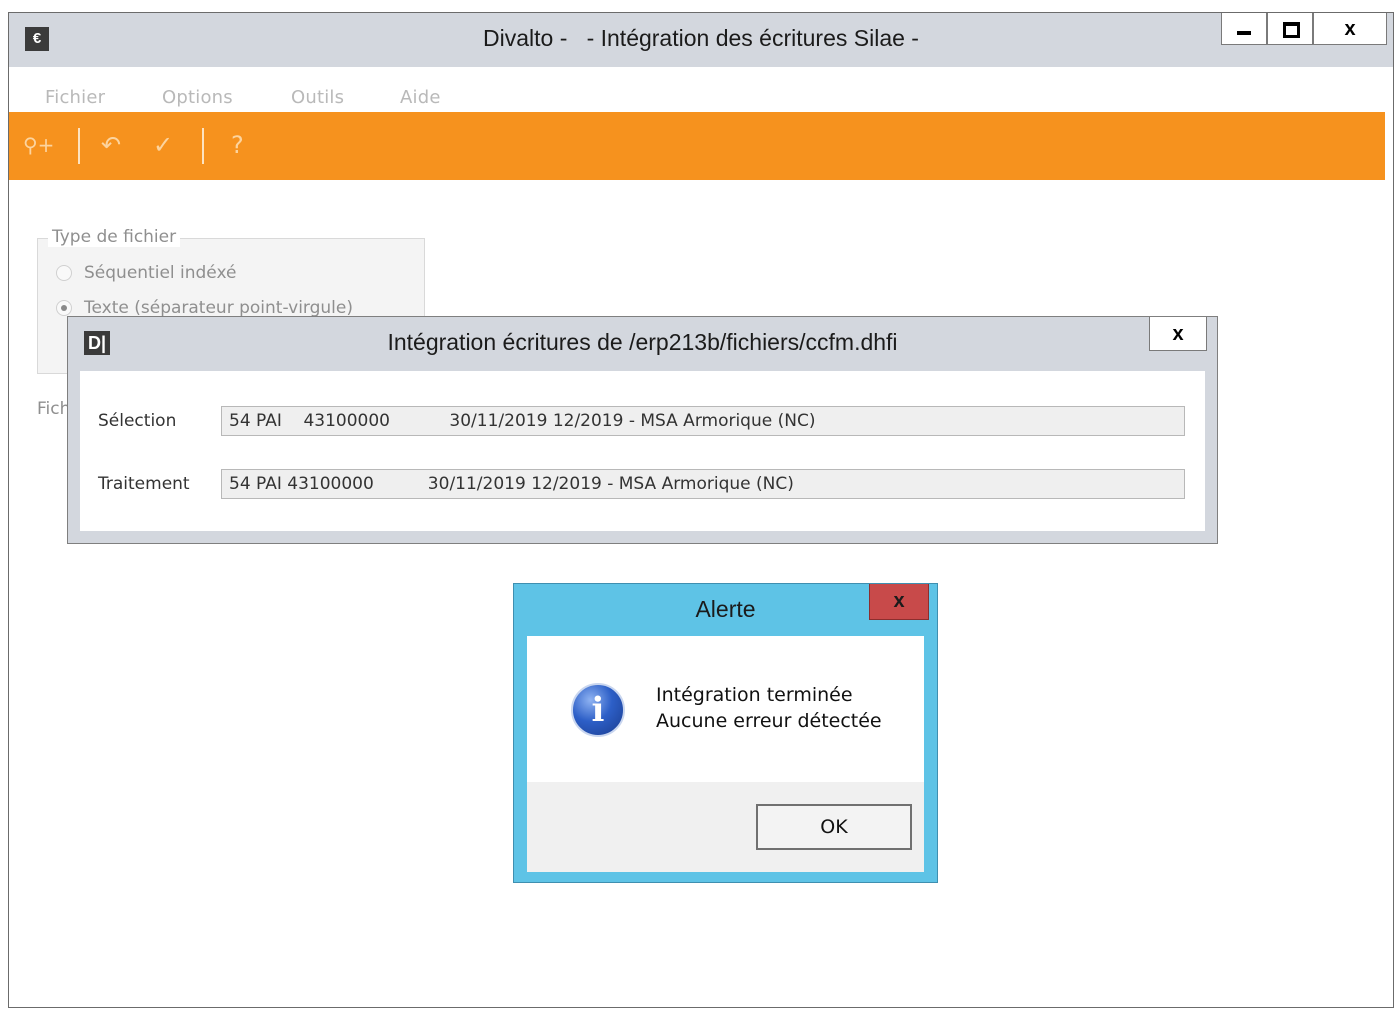 The width and height of the screenshot is (1396, 1010). What do you see at coordinates (237, 145) in the screenshot?
I see `help-icon: ?` at bounding box center [237, 145].